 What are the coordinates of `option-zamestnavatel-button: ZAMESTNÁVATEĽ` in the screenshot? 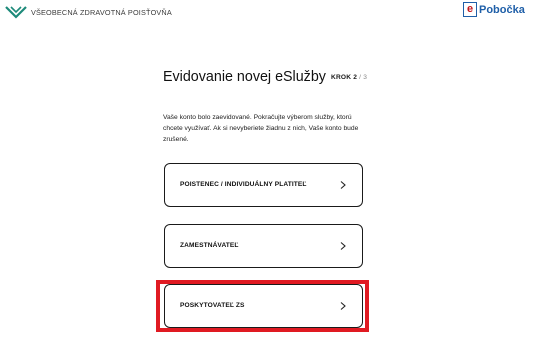 It's located at (263, 246).